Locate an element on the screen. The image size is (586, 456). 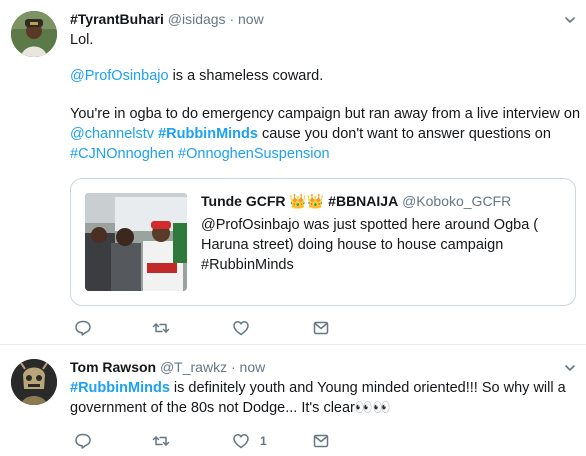
text-fragment: is a shameless coward. is located at coordinates (246, 76).